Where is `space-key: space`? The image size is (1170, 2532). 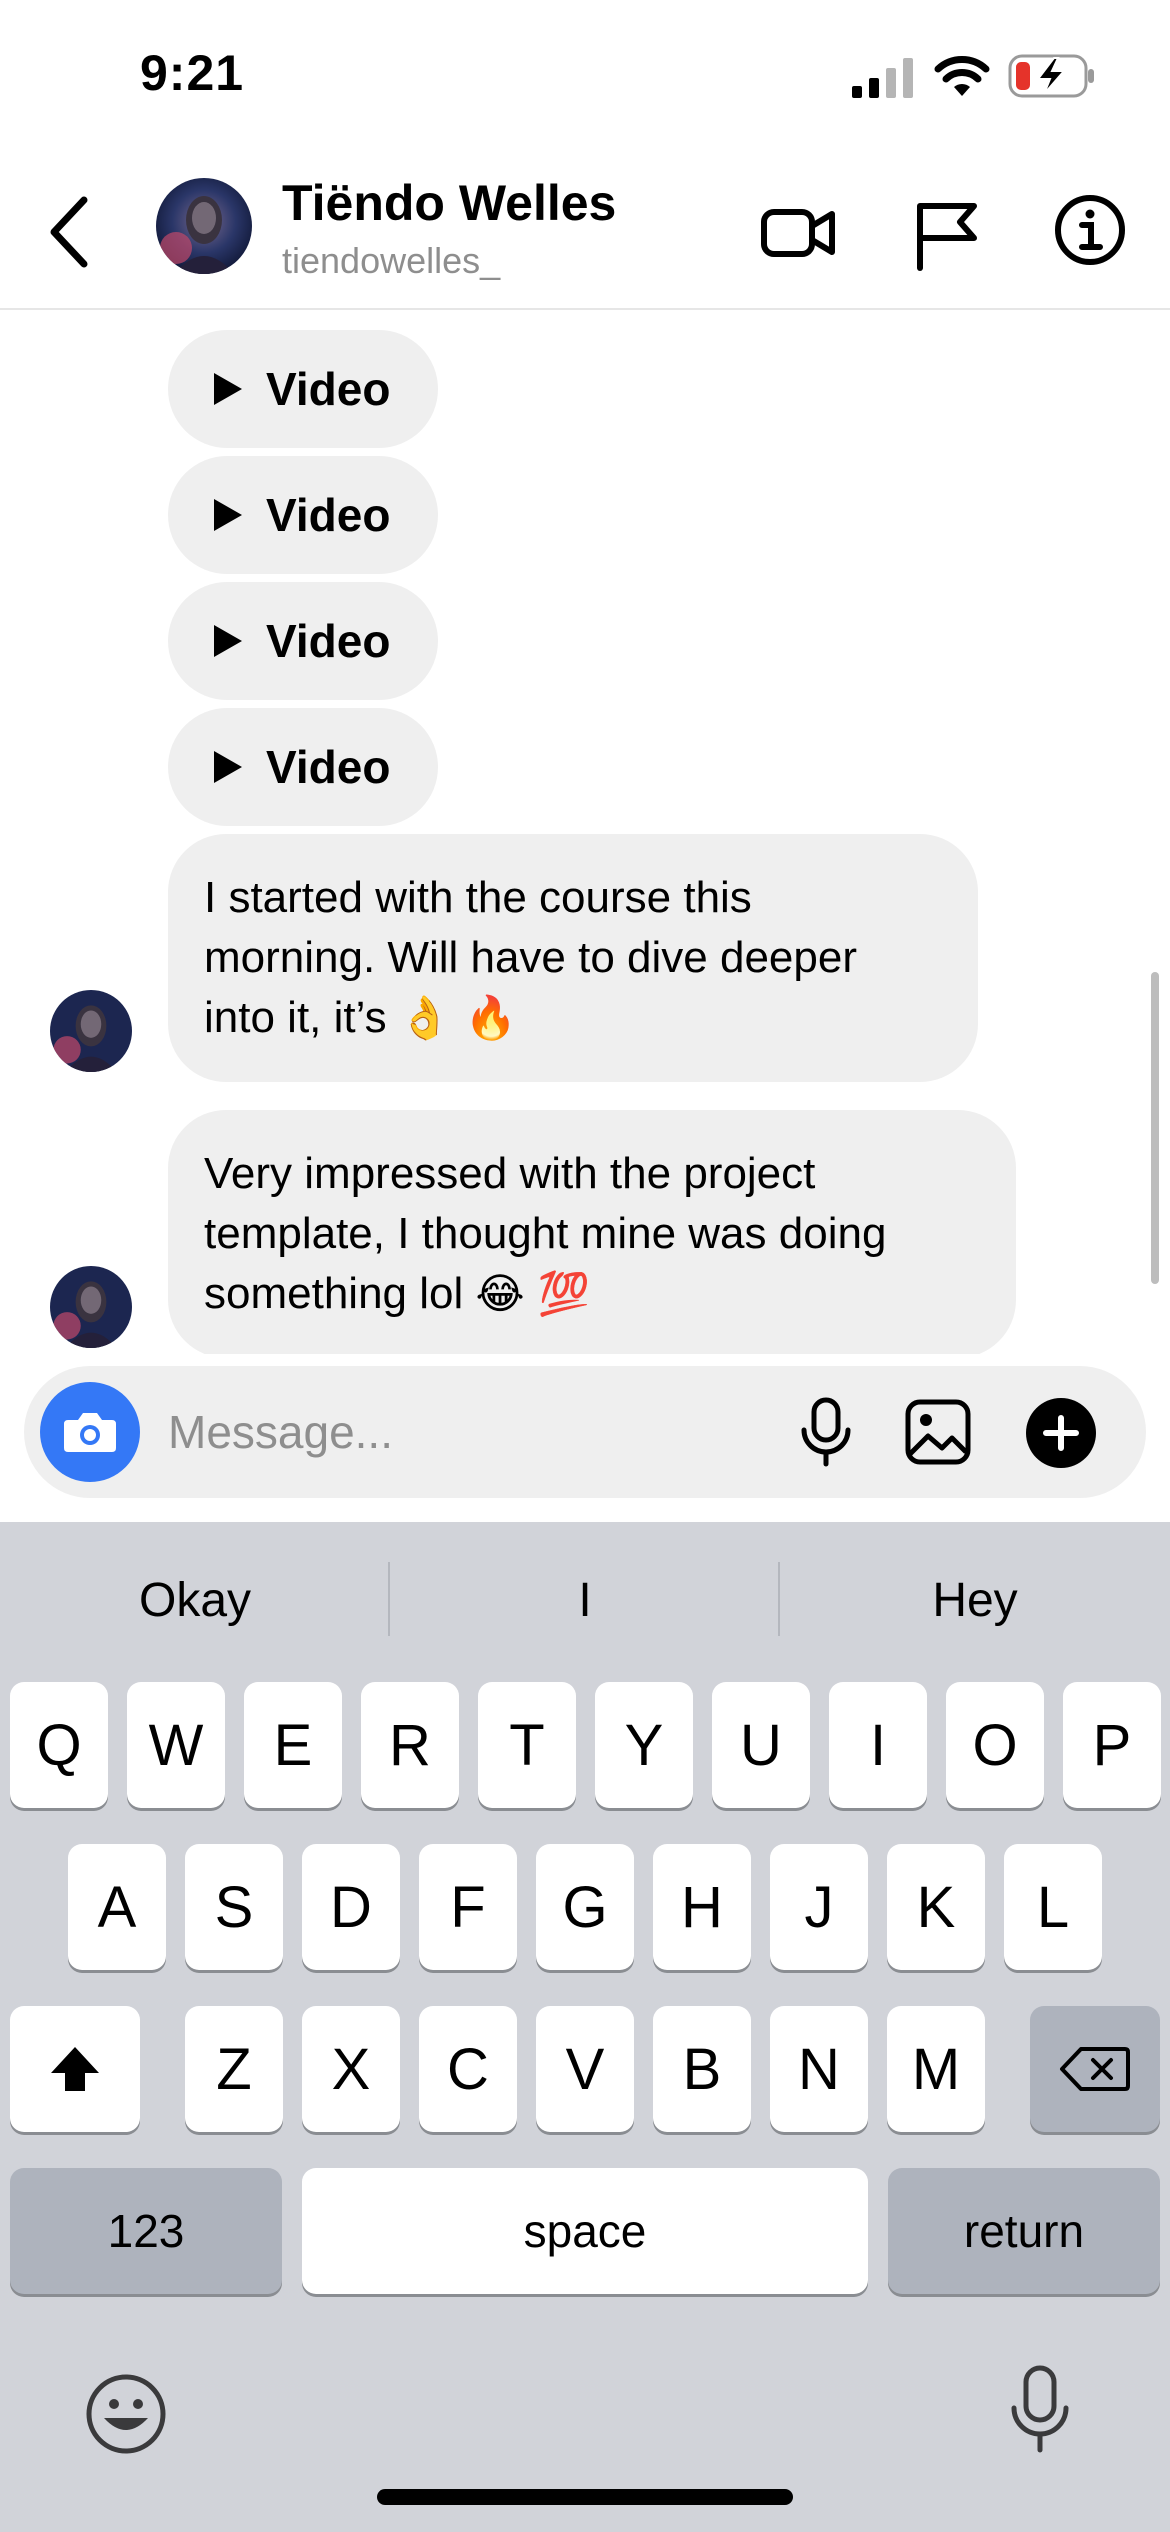 space-key: space is located at coordinates (585, 2231).